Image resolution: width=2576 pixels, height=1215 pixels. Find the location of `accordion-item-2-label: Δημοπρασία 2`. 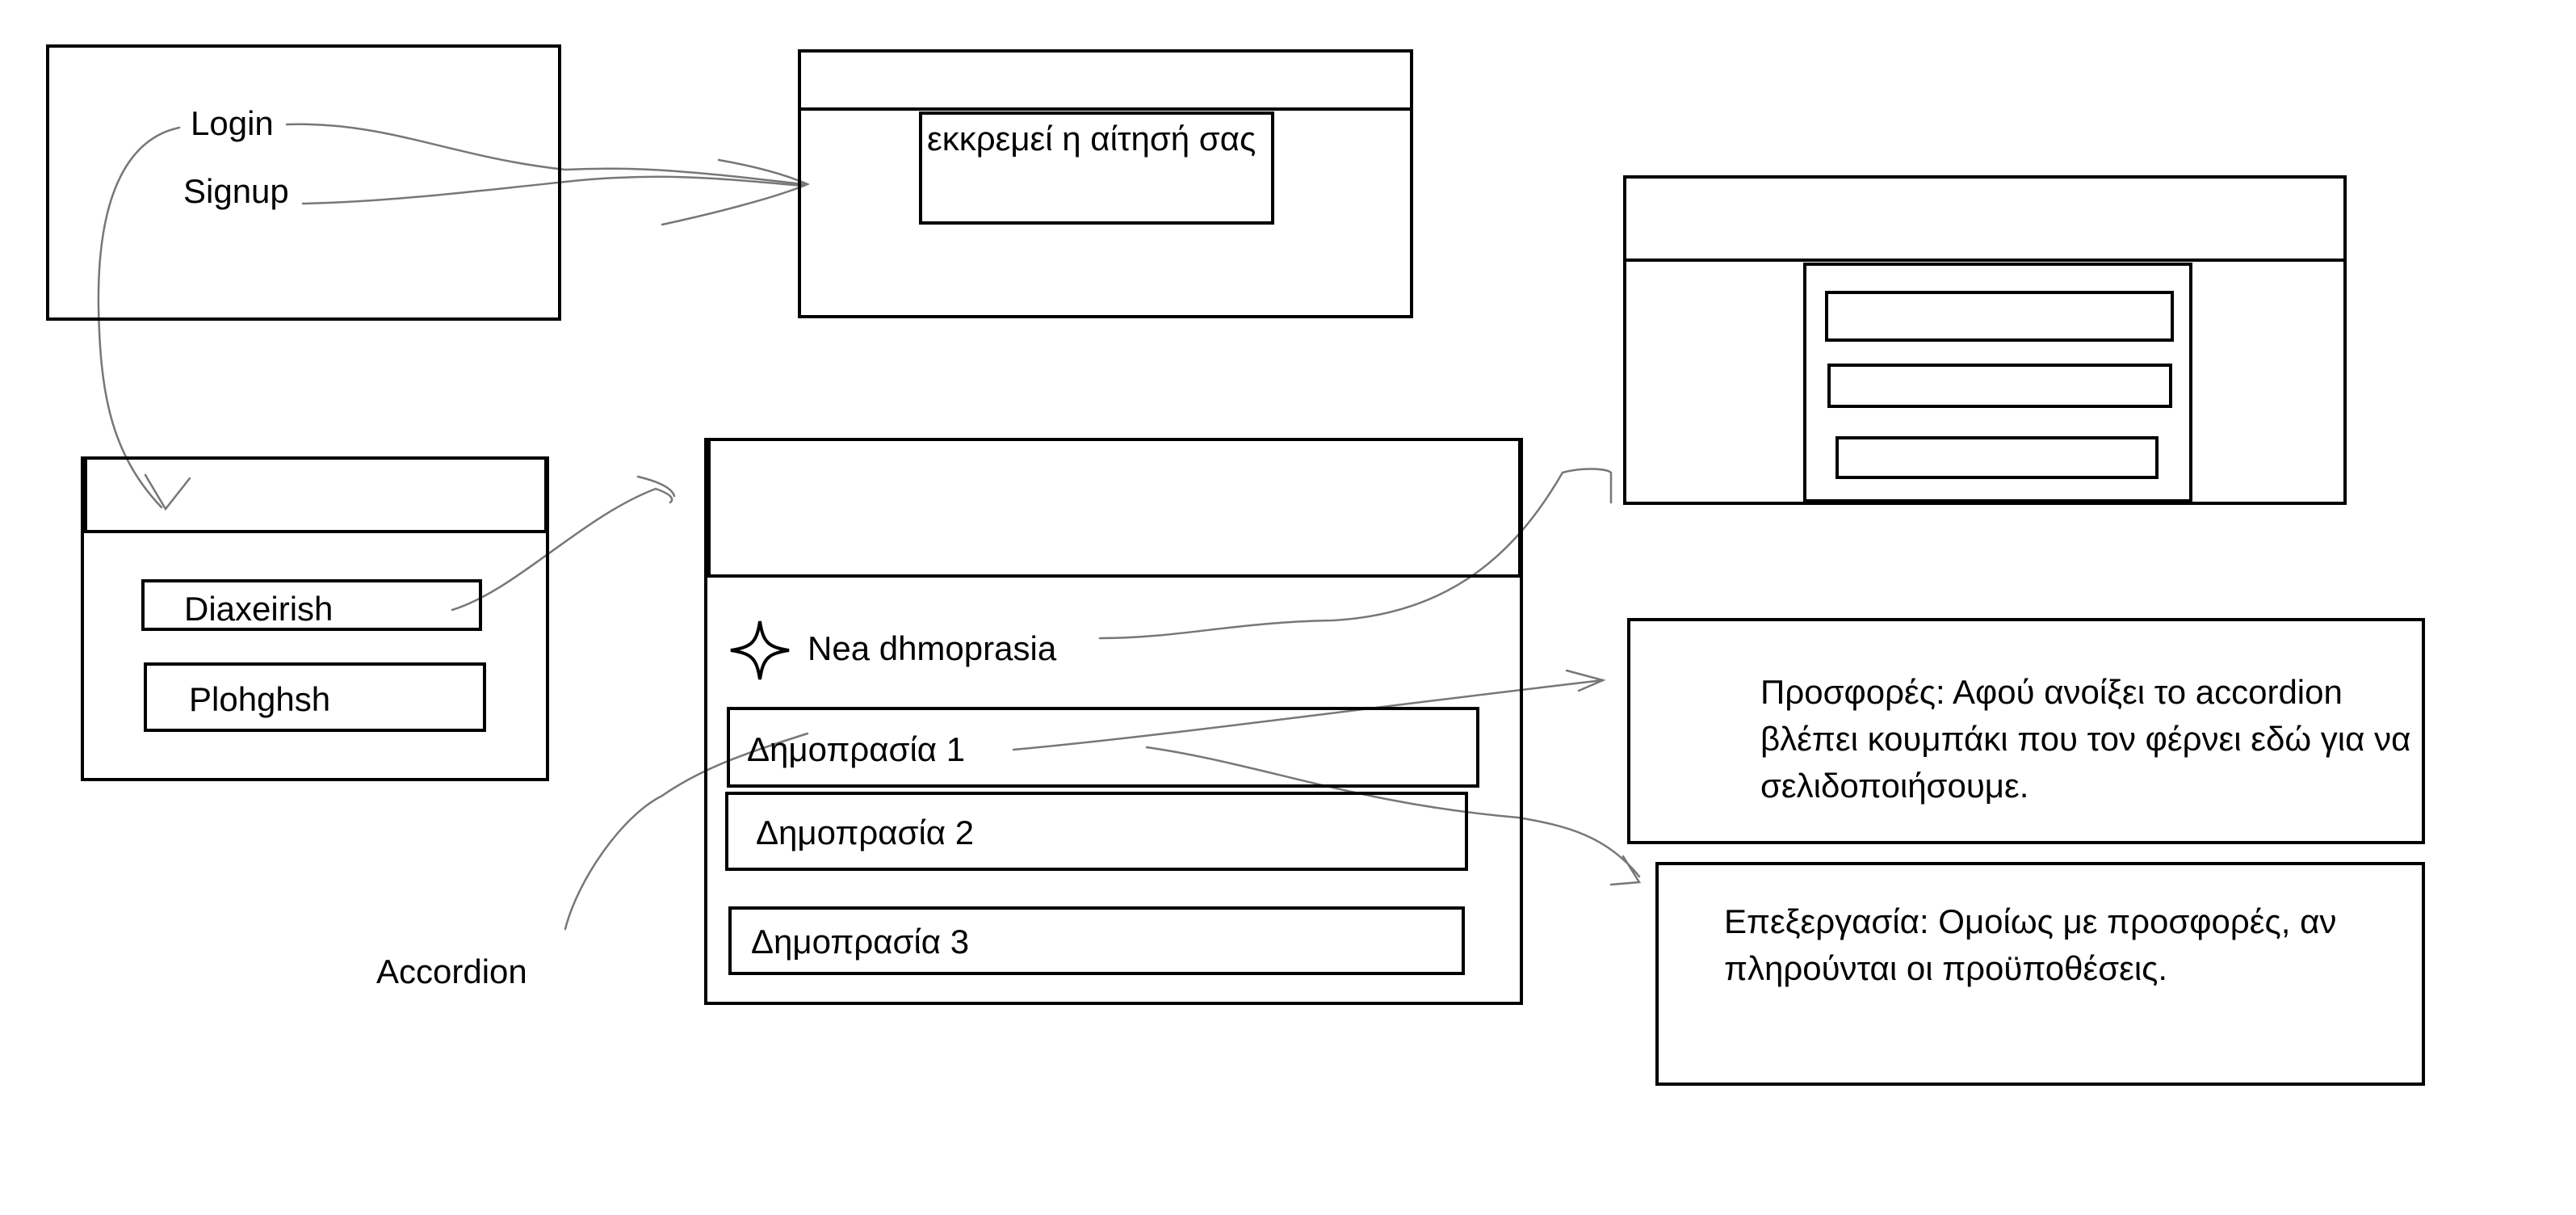

accordion-item-2-label: Δημοπρασία 2 is located at coordinates (865, 832).